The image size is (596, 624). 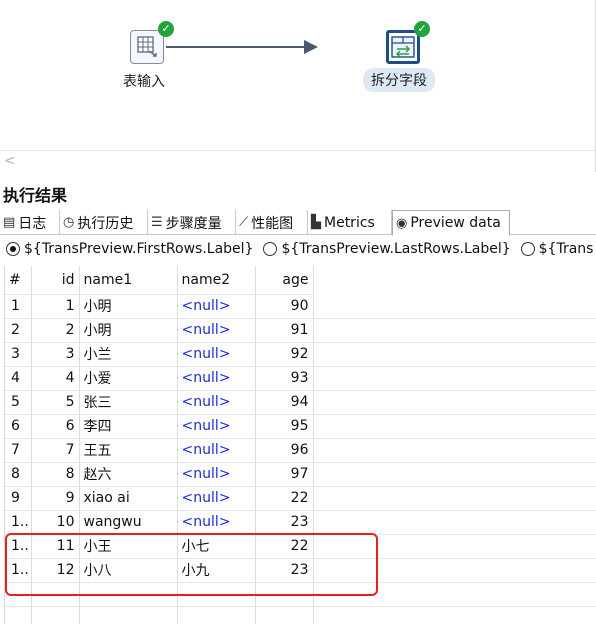 I want to click on radio-third-option: ${Trans, so click(x=556, y=249).